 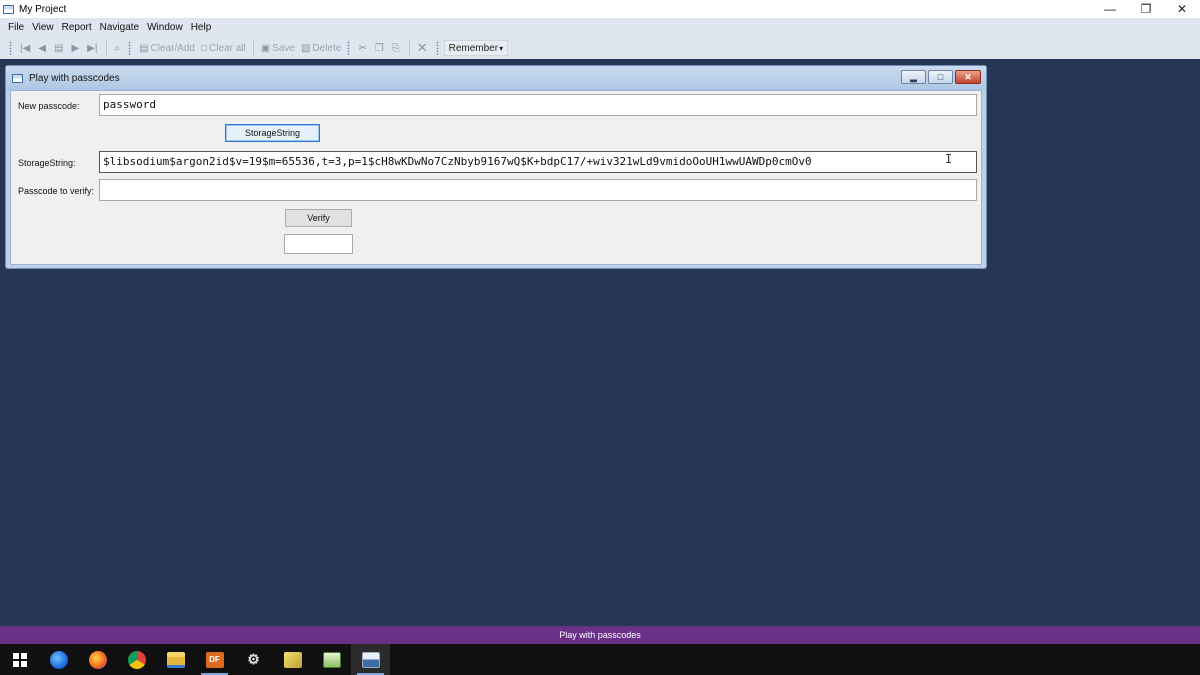 I want to click on app-title: My Project, so click(x=43, y=9).